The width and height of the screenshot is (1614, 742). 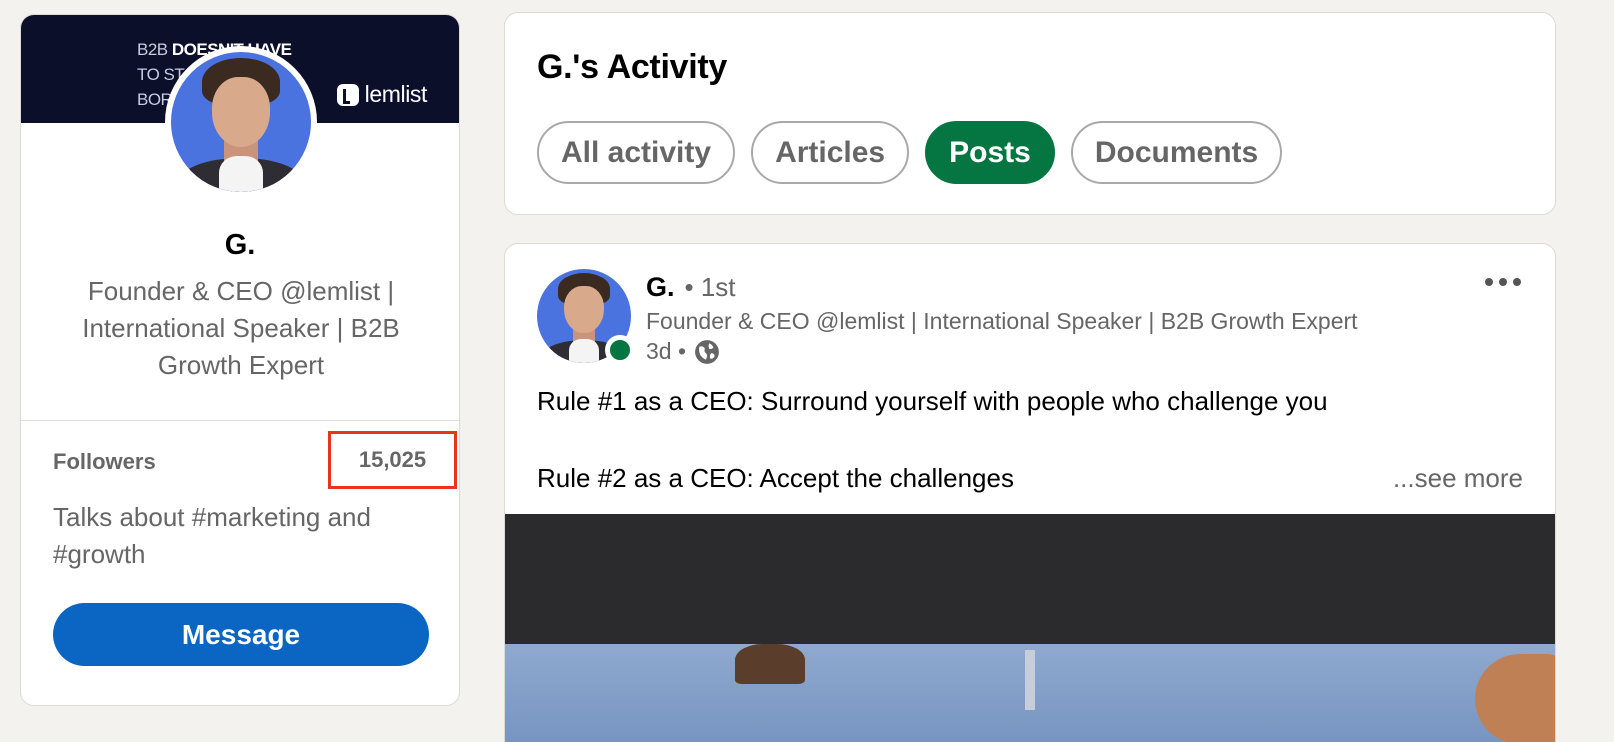 I want to click on online-status-icon, so click(x=620, y=350).